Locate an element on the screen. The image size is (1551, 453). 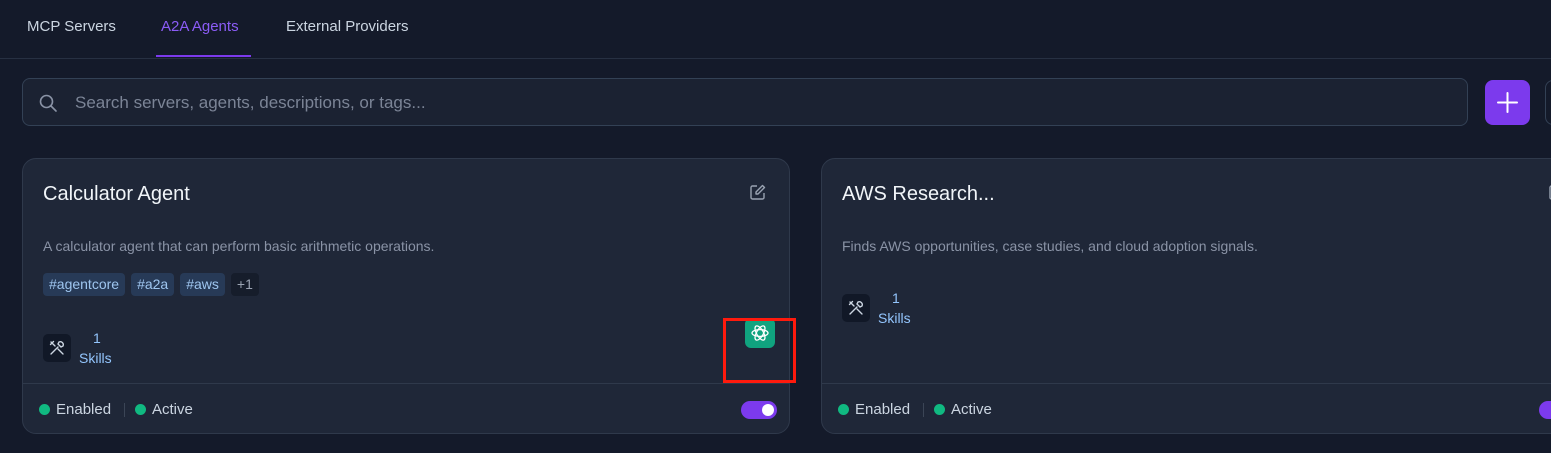
highlight-box is located at coordinates (759, 350).